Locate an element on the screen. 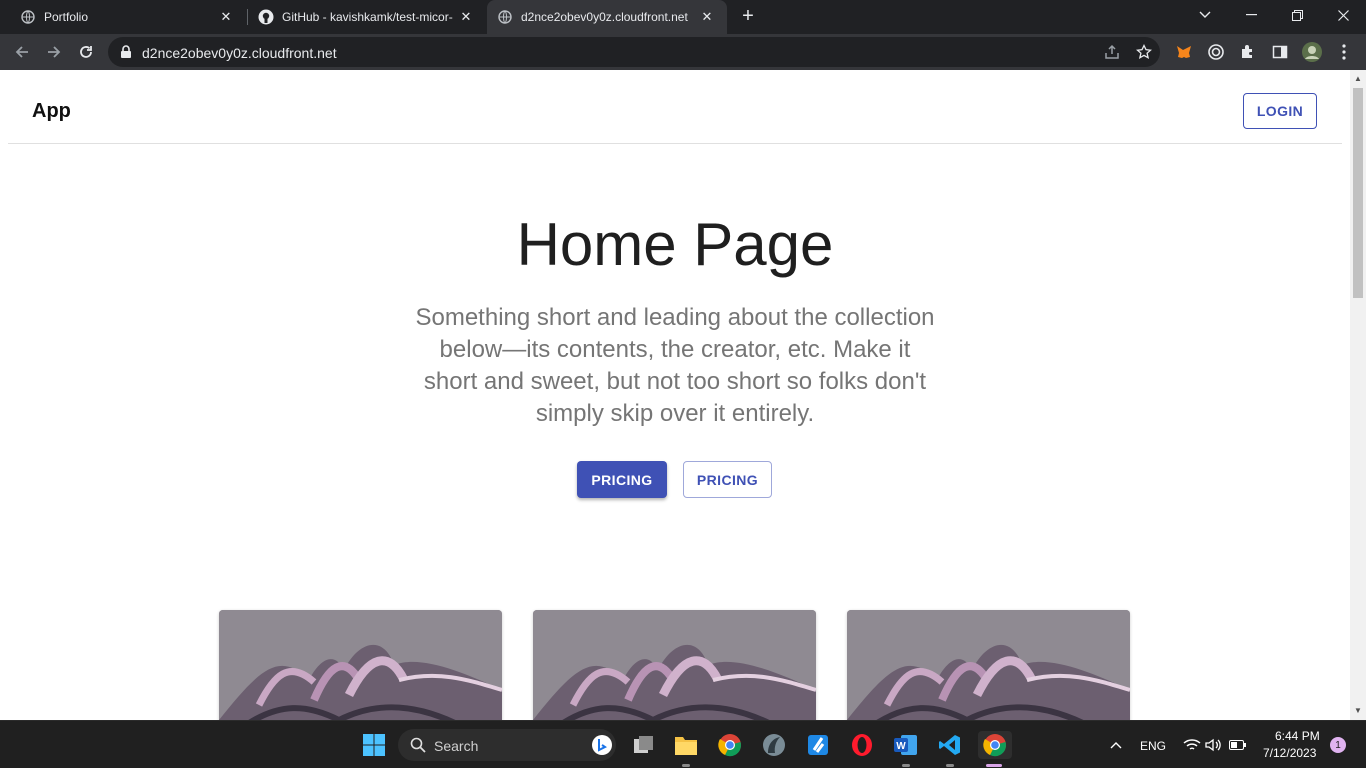 This screenshot has height=768, width=1366. task-view-icon is located at coordinates (644, 745).